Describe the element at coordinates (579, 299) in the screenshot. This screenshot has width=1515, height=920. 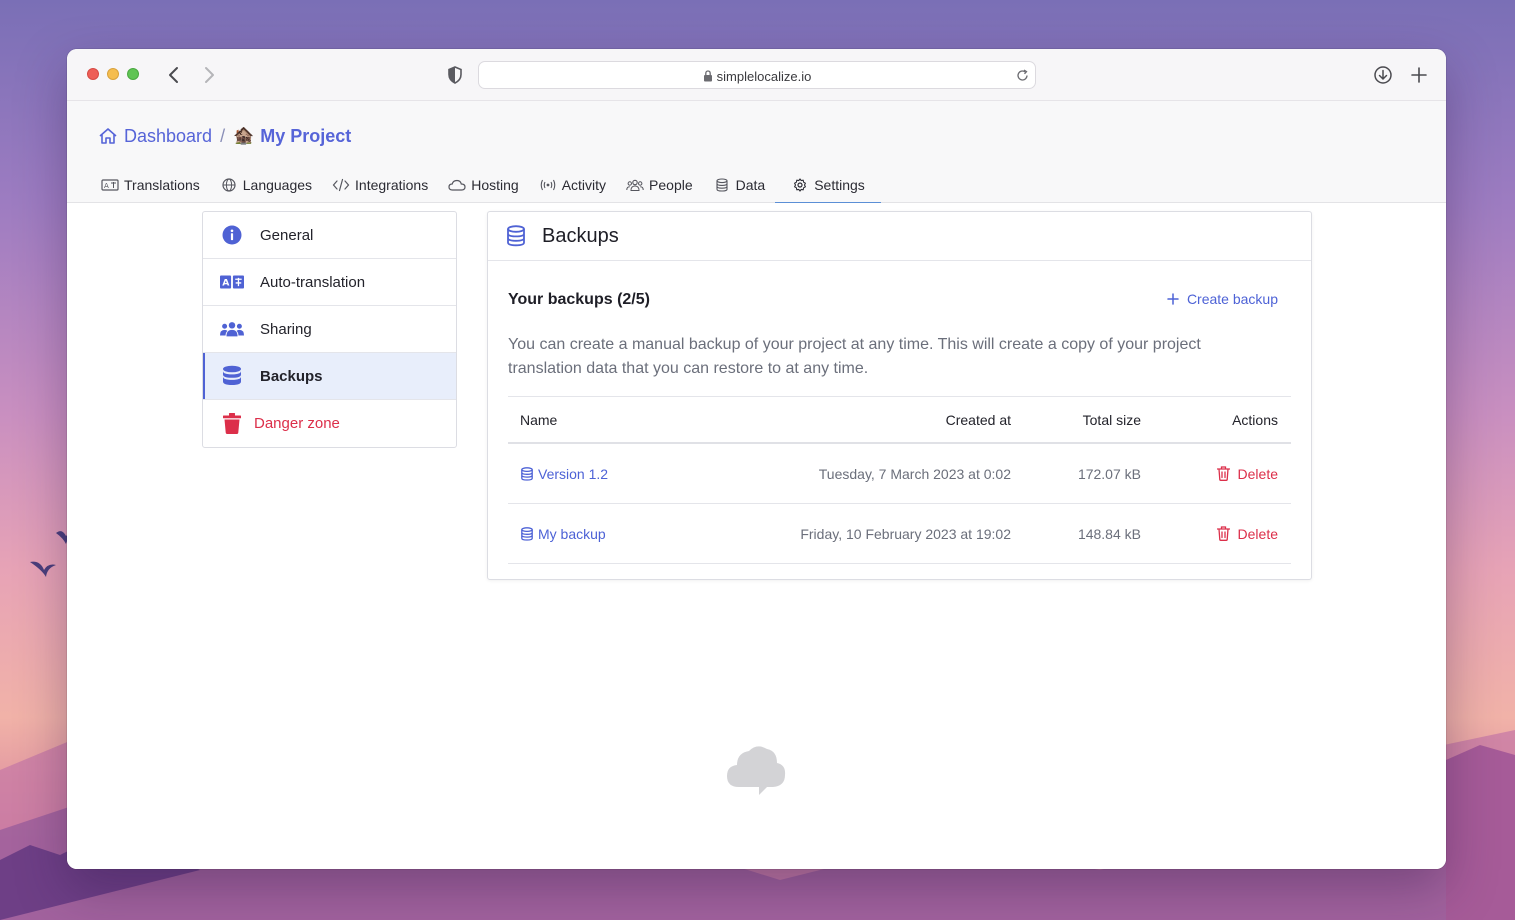
I see `section-title: Your backups (2/5)` at that location.